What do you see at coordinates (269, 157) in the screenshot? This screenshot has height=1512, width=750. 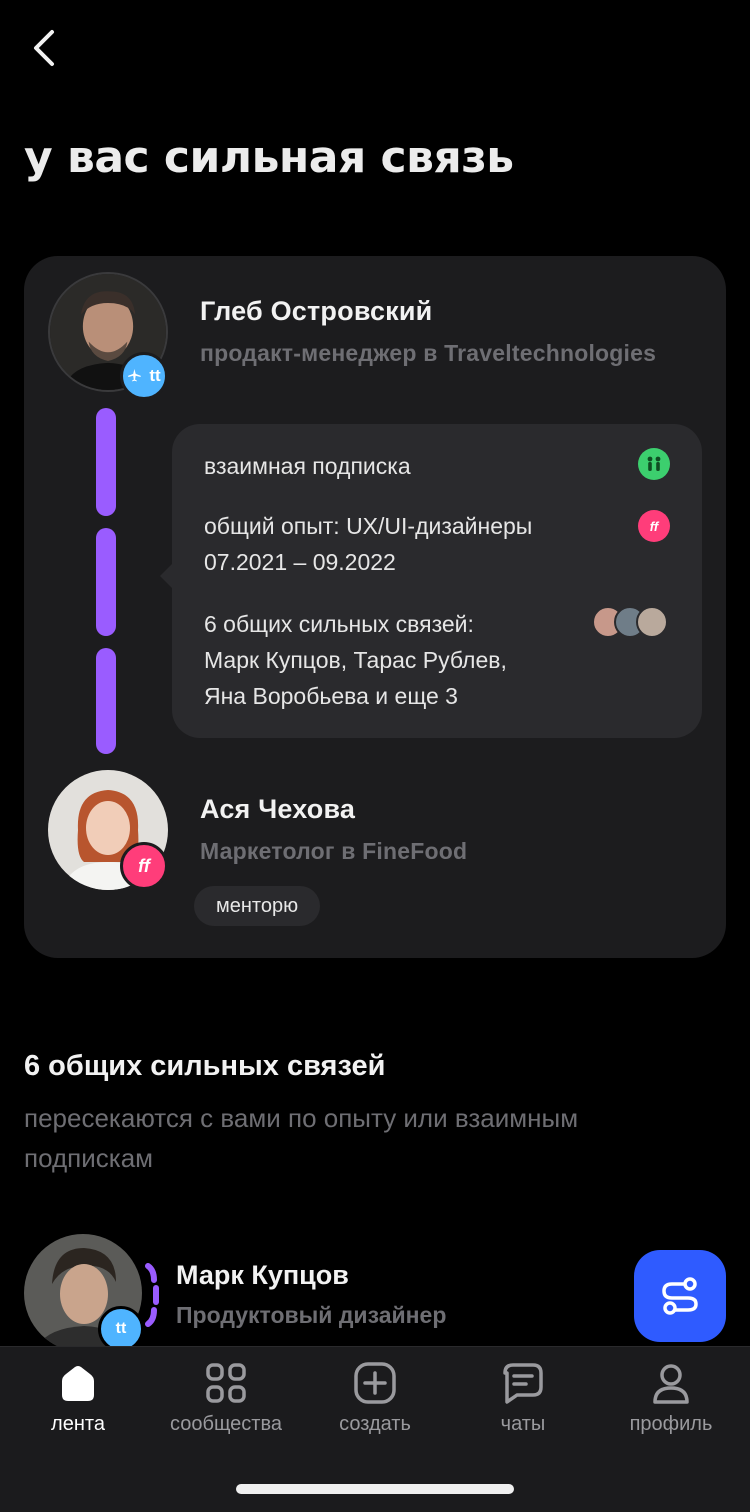 I see `page-title: у вас сильная связь` at bounding box center [269, 157].